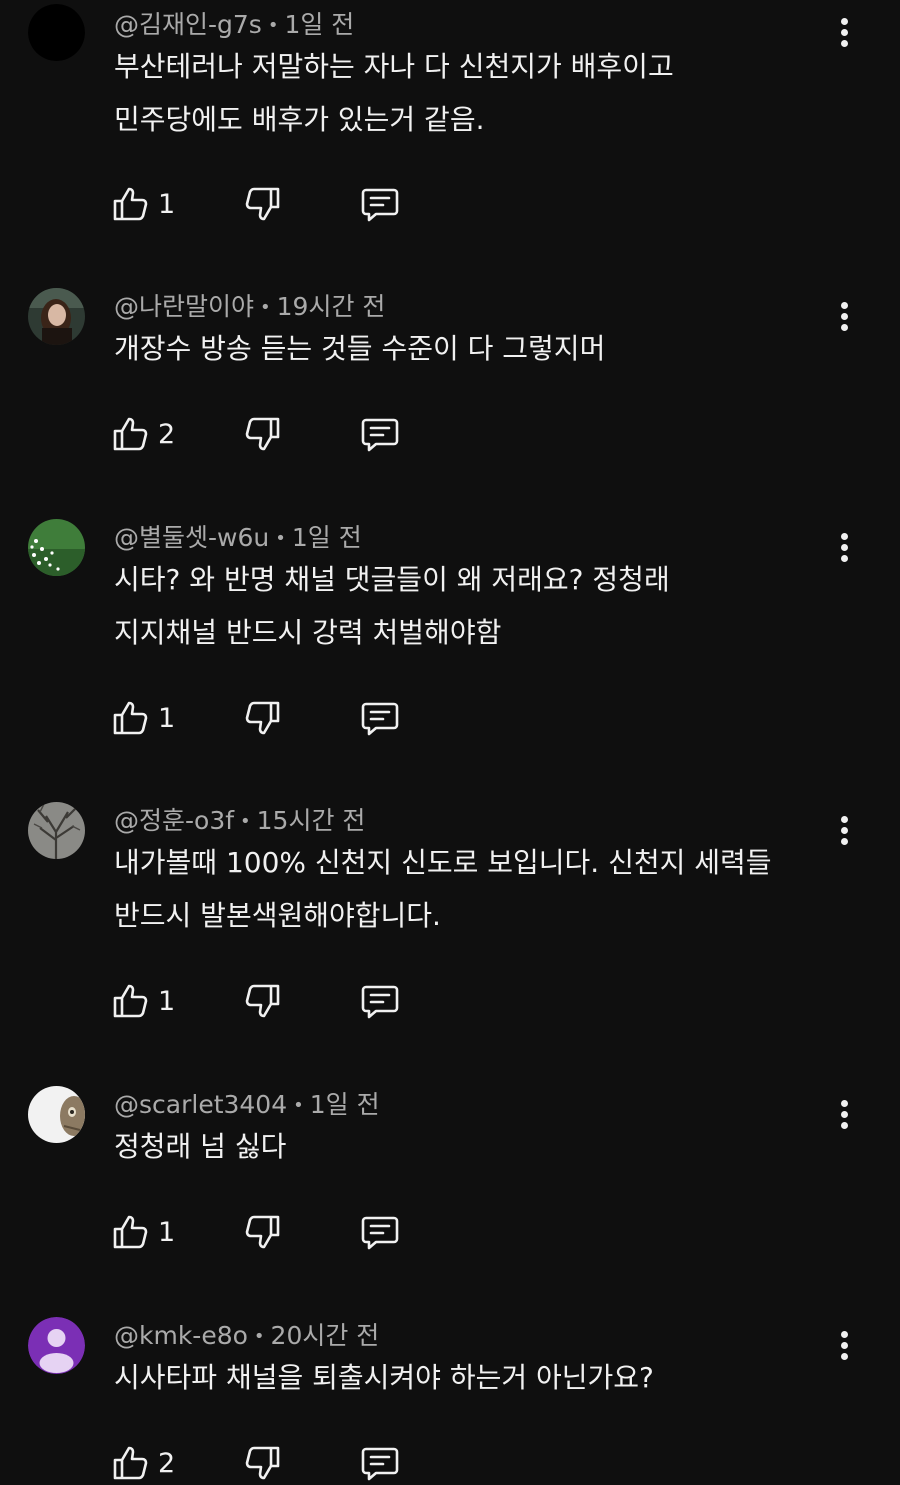 This screenshot has width=900, height=1485. I want to click on comment-text-line: 민주당에도 배후가 있는거 같음., so click(299, 119).